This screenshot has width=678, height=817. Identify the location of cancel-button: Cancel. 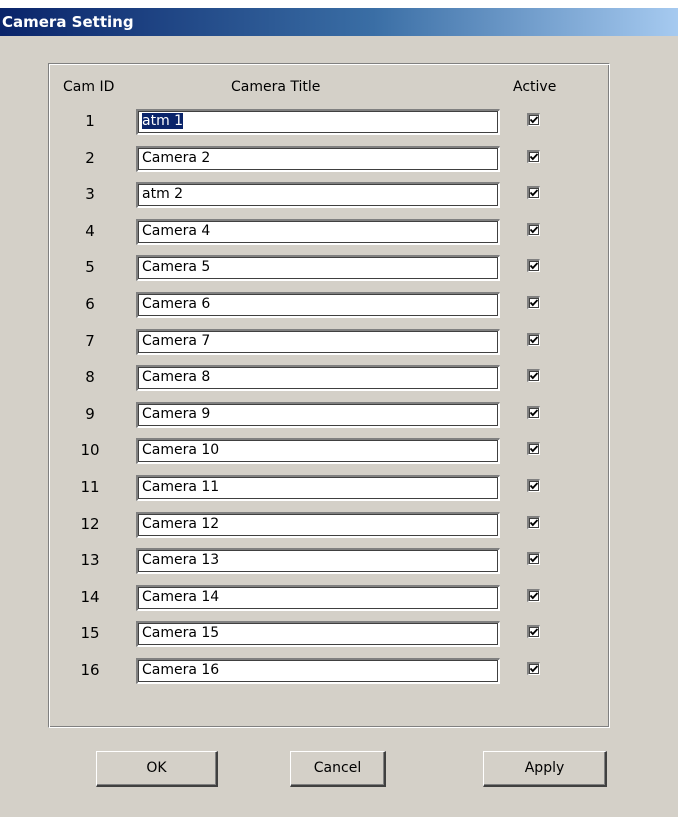
(338, 769).